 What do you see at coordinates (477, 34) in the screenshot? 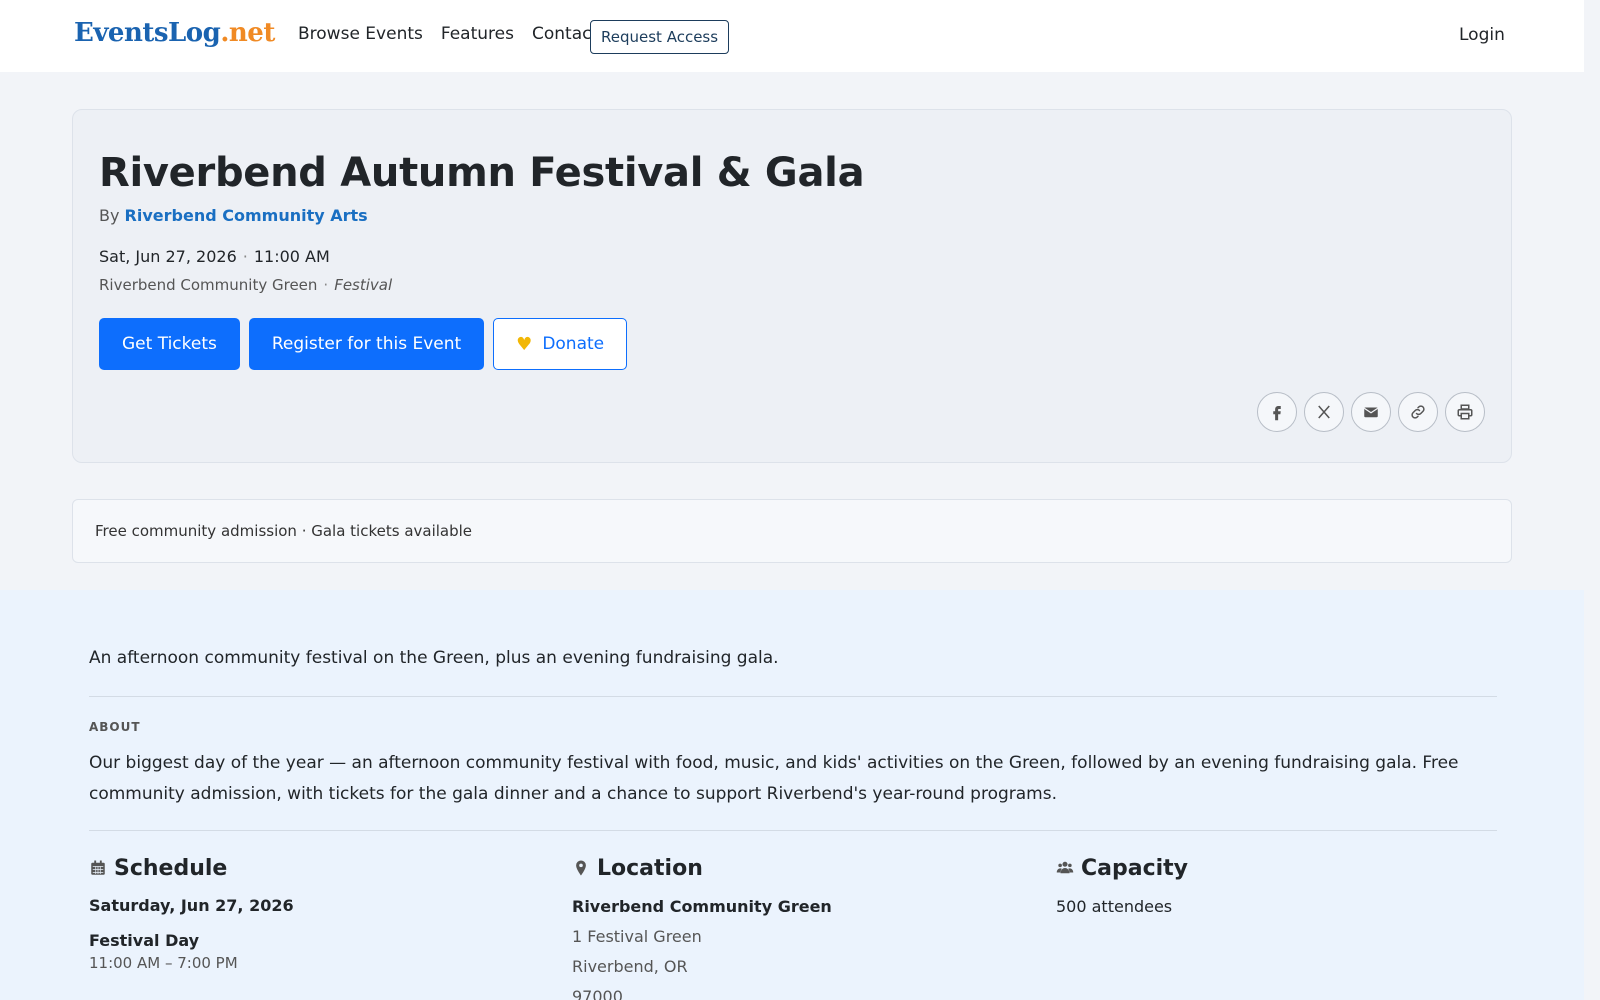
I see `nav-link-features: Features` at bounding box center [477, 34].